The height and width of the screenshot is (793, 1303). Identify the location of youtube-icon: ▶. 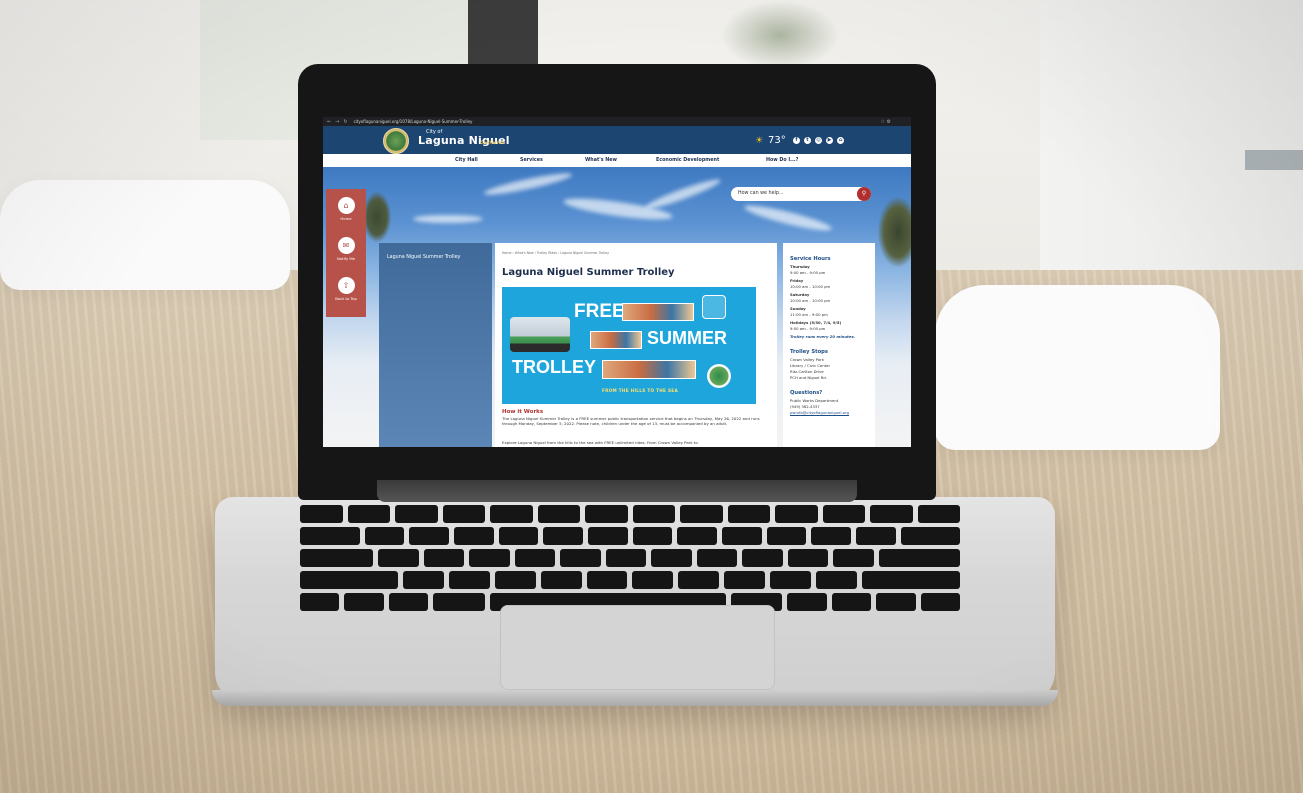
(829, 140).